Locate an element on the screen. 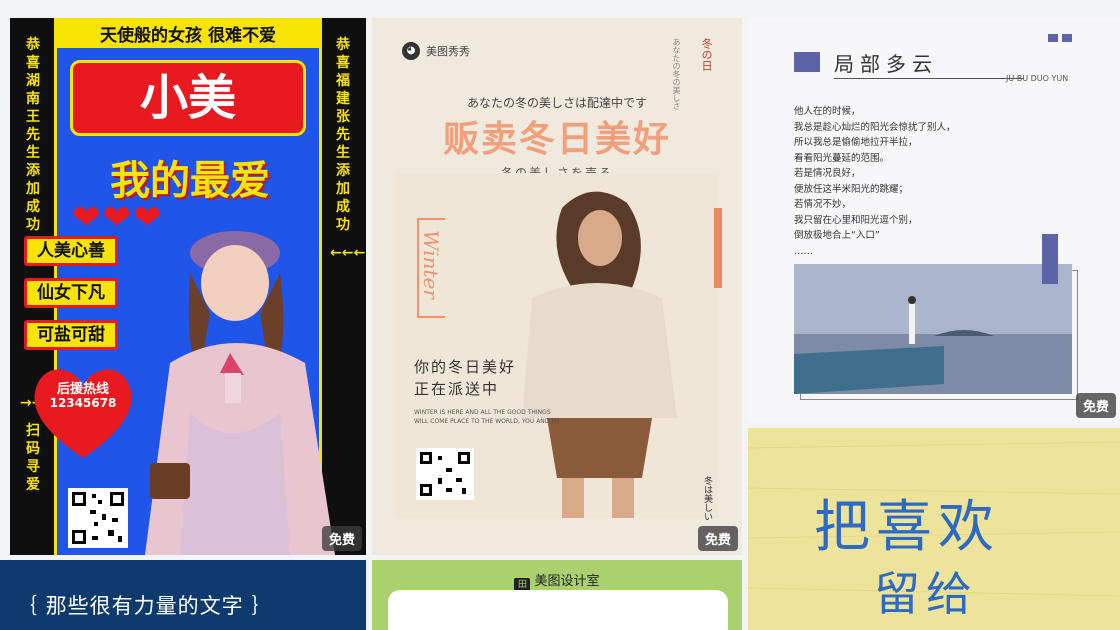 The image size is (1120, 630). handwriting-line-1: 把喜欢 is located at coordinates (907, 527).